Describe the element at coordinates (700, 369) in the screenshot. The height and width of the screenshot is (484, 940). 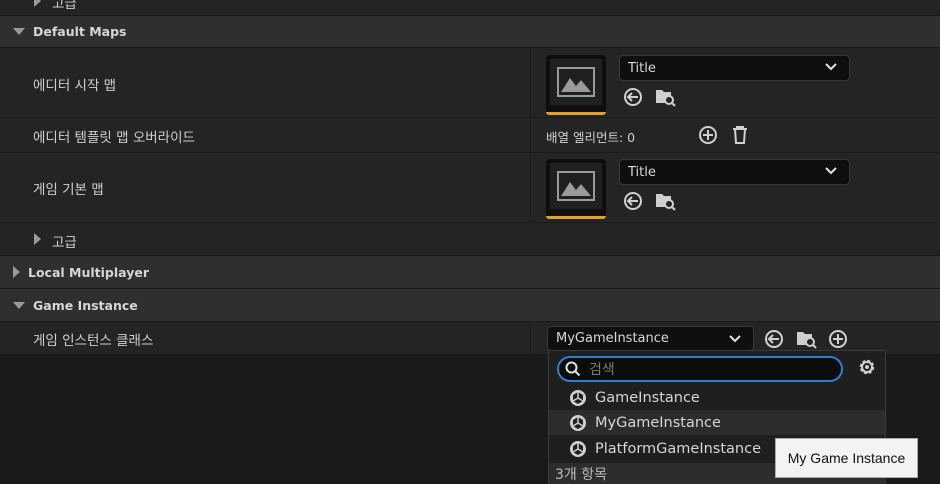
I see `search-input: 검색` at that location.